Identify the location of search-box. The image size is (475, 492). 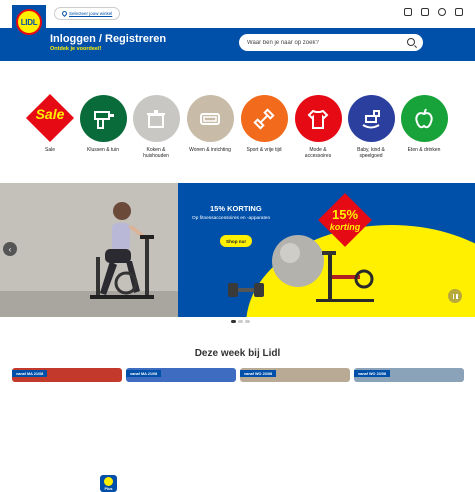
(331, 42).